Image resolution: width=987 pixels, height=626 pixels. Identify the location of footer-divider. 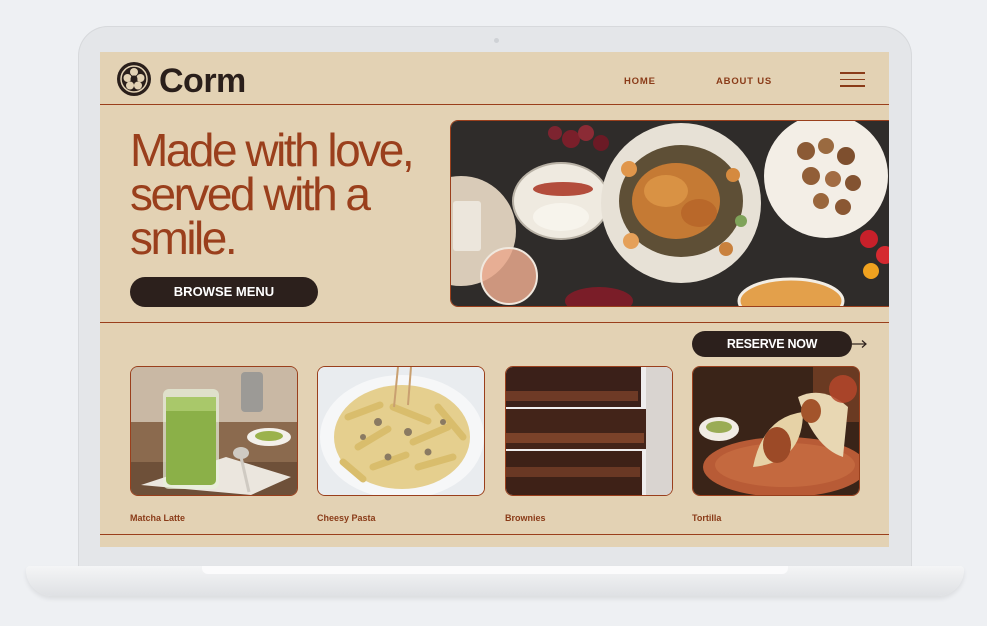
(494, 534).